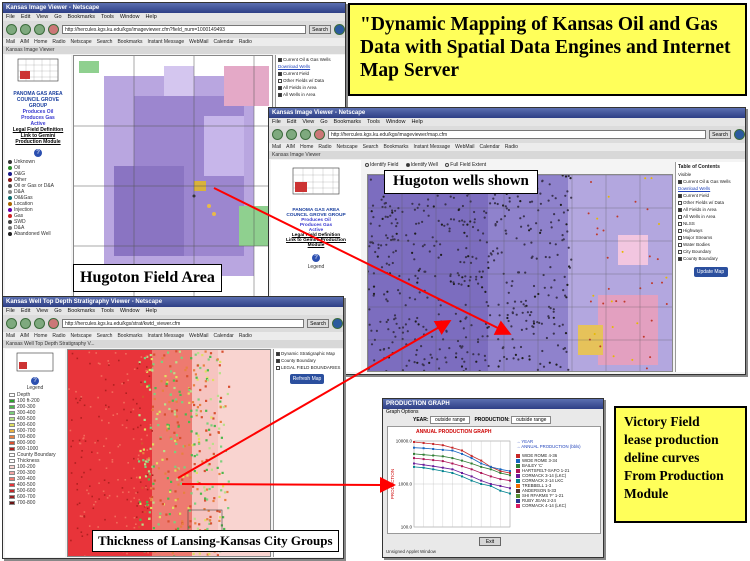 The width and height of the screenshot is (750, 561). I want to click on exit-button: Exit, so click(490, 541).